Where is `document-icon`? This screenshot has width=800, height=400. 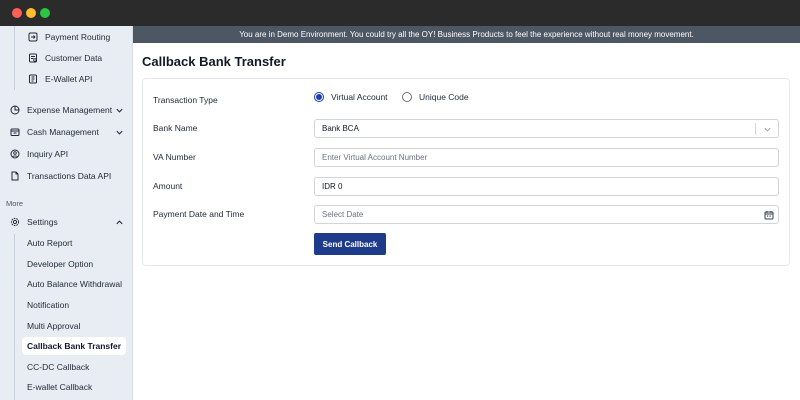 document-icon is located at coordinates (15, 176).